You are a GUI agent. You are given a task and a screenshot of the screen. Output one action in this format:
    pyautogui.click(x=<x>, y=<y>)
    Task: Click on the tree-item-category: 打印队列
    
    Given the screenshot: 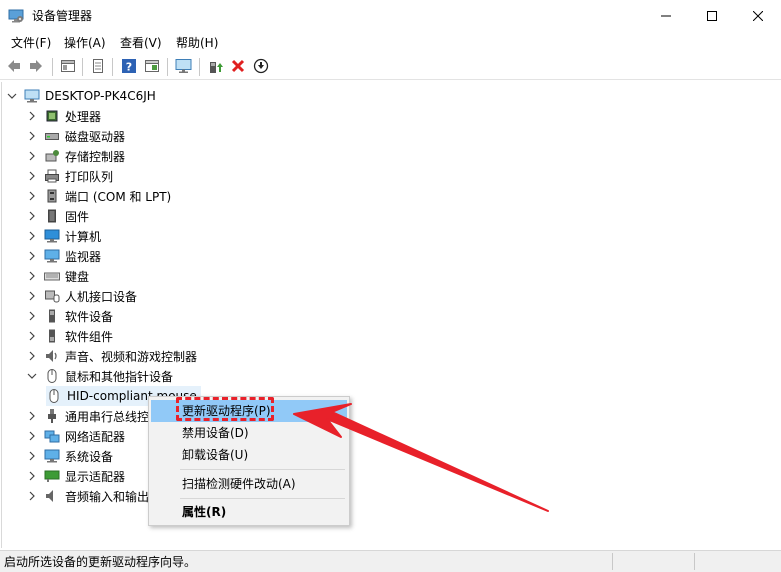 What is the action you would take?
    pyautogui.click(x=69, y=176)
    